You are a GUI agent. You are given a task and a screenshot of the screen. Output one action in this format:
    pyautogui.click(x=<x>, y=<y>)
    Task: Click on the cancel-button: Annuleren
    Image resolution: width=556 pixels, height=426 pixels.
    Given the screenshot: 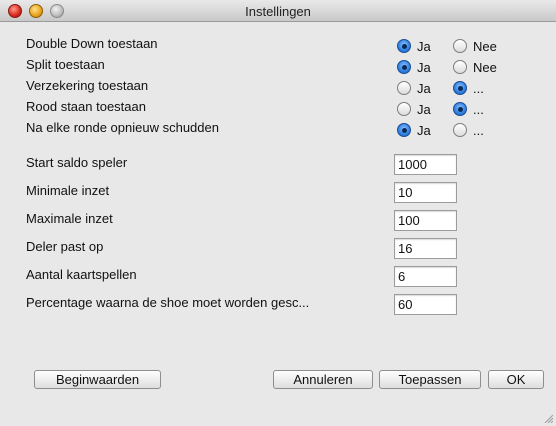 What is the action you would take?
    pyautogui.click(x=323, y=379)
    